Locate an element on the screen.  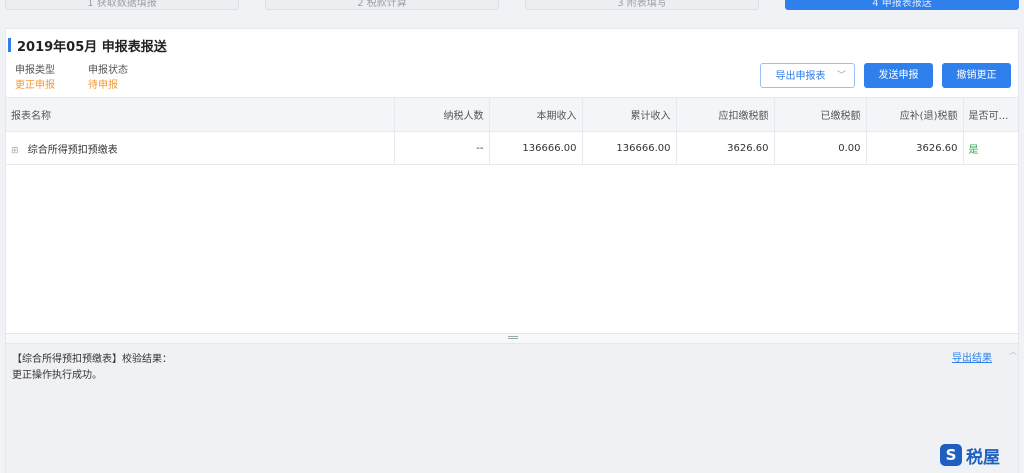
declare-status-label: 申报状态 is located at coordinates (108, 70).